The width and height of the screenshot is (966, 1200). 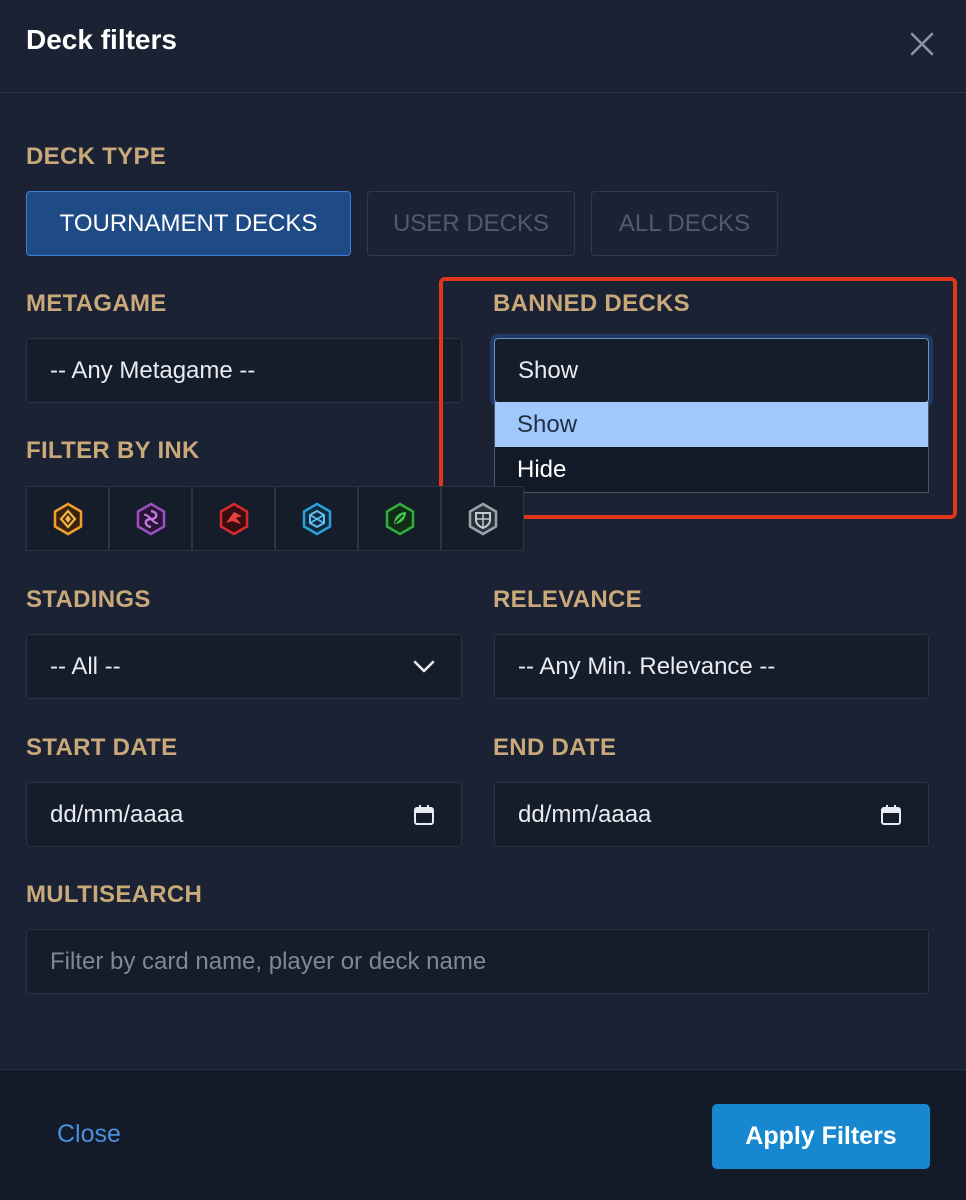 I want to click on apply-filters-button: Apply Filters, so click(x=821, y=1136).